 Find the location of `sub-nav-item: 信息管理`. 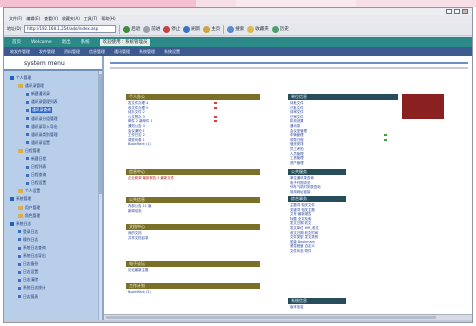

sub-nav-item: 信息管理 is located at coordinates (97, 52).